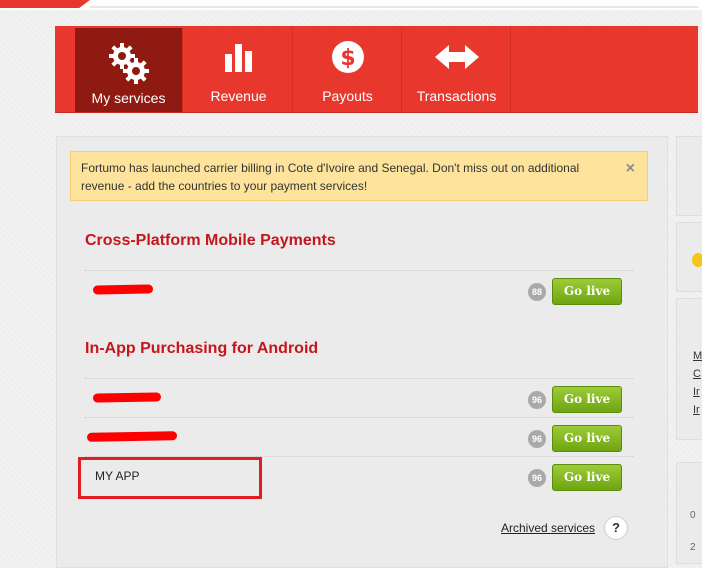 The height and width of the screenshot is (568, 702). I want to click on side-text: 0, so click(693, 515).